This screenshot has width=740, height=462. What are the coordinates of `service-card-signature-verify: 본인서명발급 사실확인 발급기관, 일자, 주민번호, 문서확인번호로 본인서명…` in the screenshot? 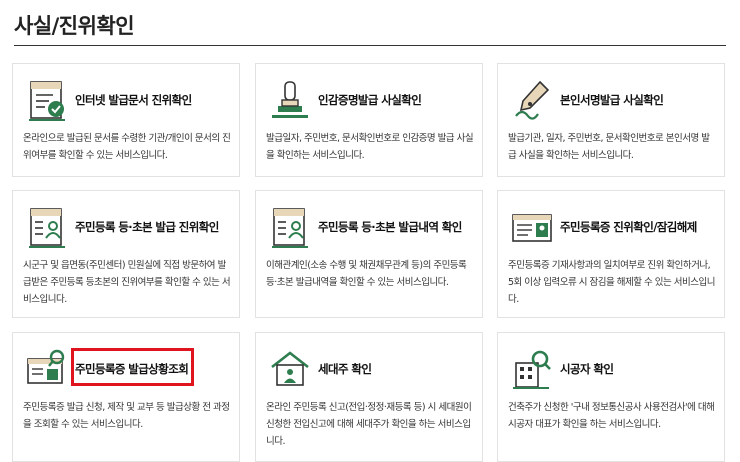 It's located at (611, 120).